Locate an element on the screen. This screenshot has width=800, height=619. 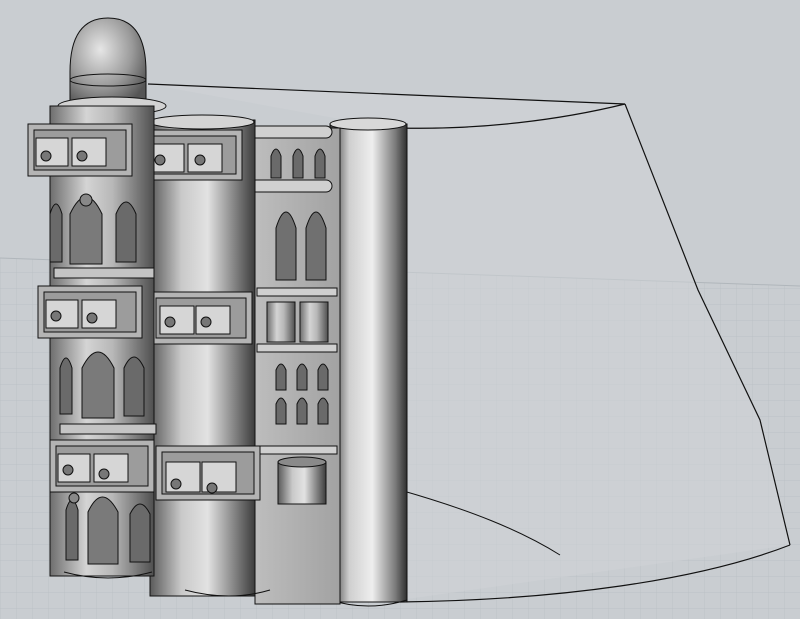
middle-cylinder-tower is located at coordinates (205, 355).